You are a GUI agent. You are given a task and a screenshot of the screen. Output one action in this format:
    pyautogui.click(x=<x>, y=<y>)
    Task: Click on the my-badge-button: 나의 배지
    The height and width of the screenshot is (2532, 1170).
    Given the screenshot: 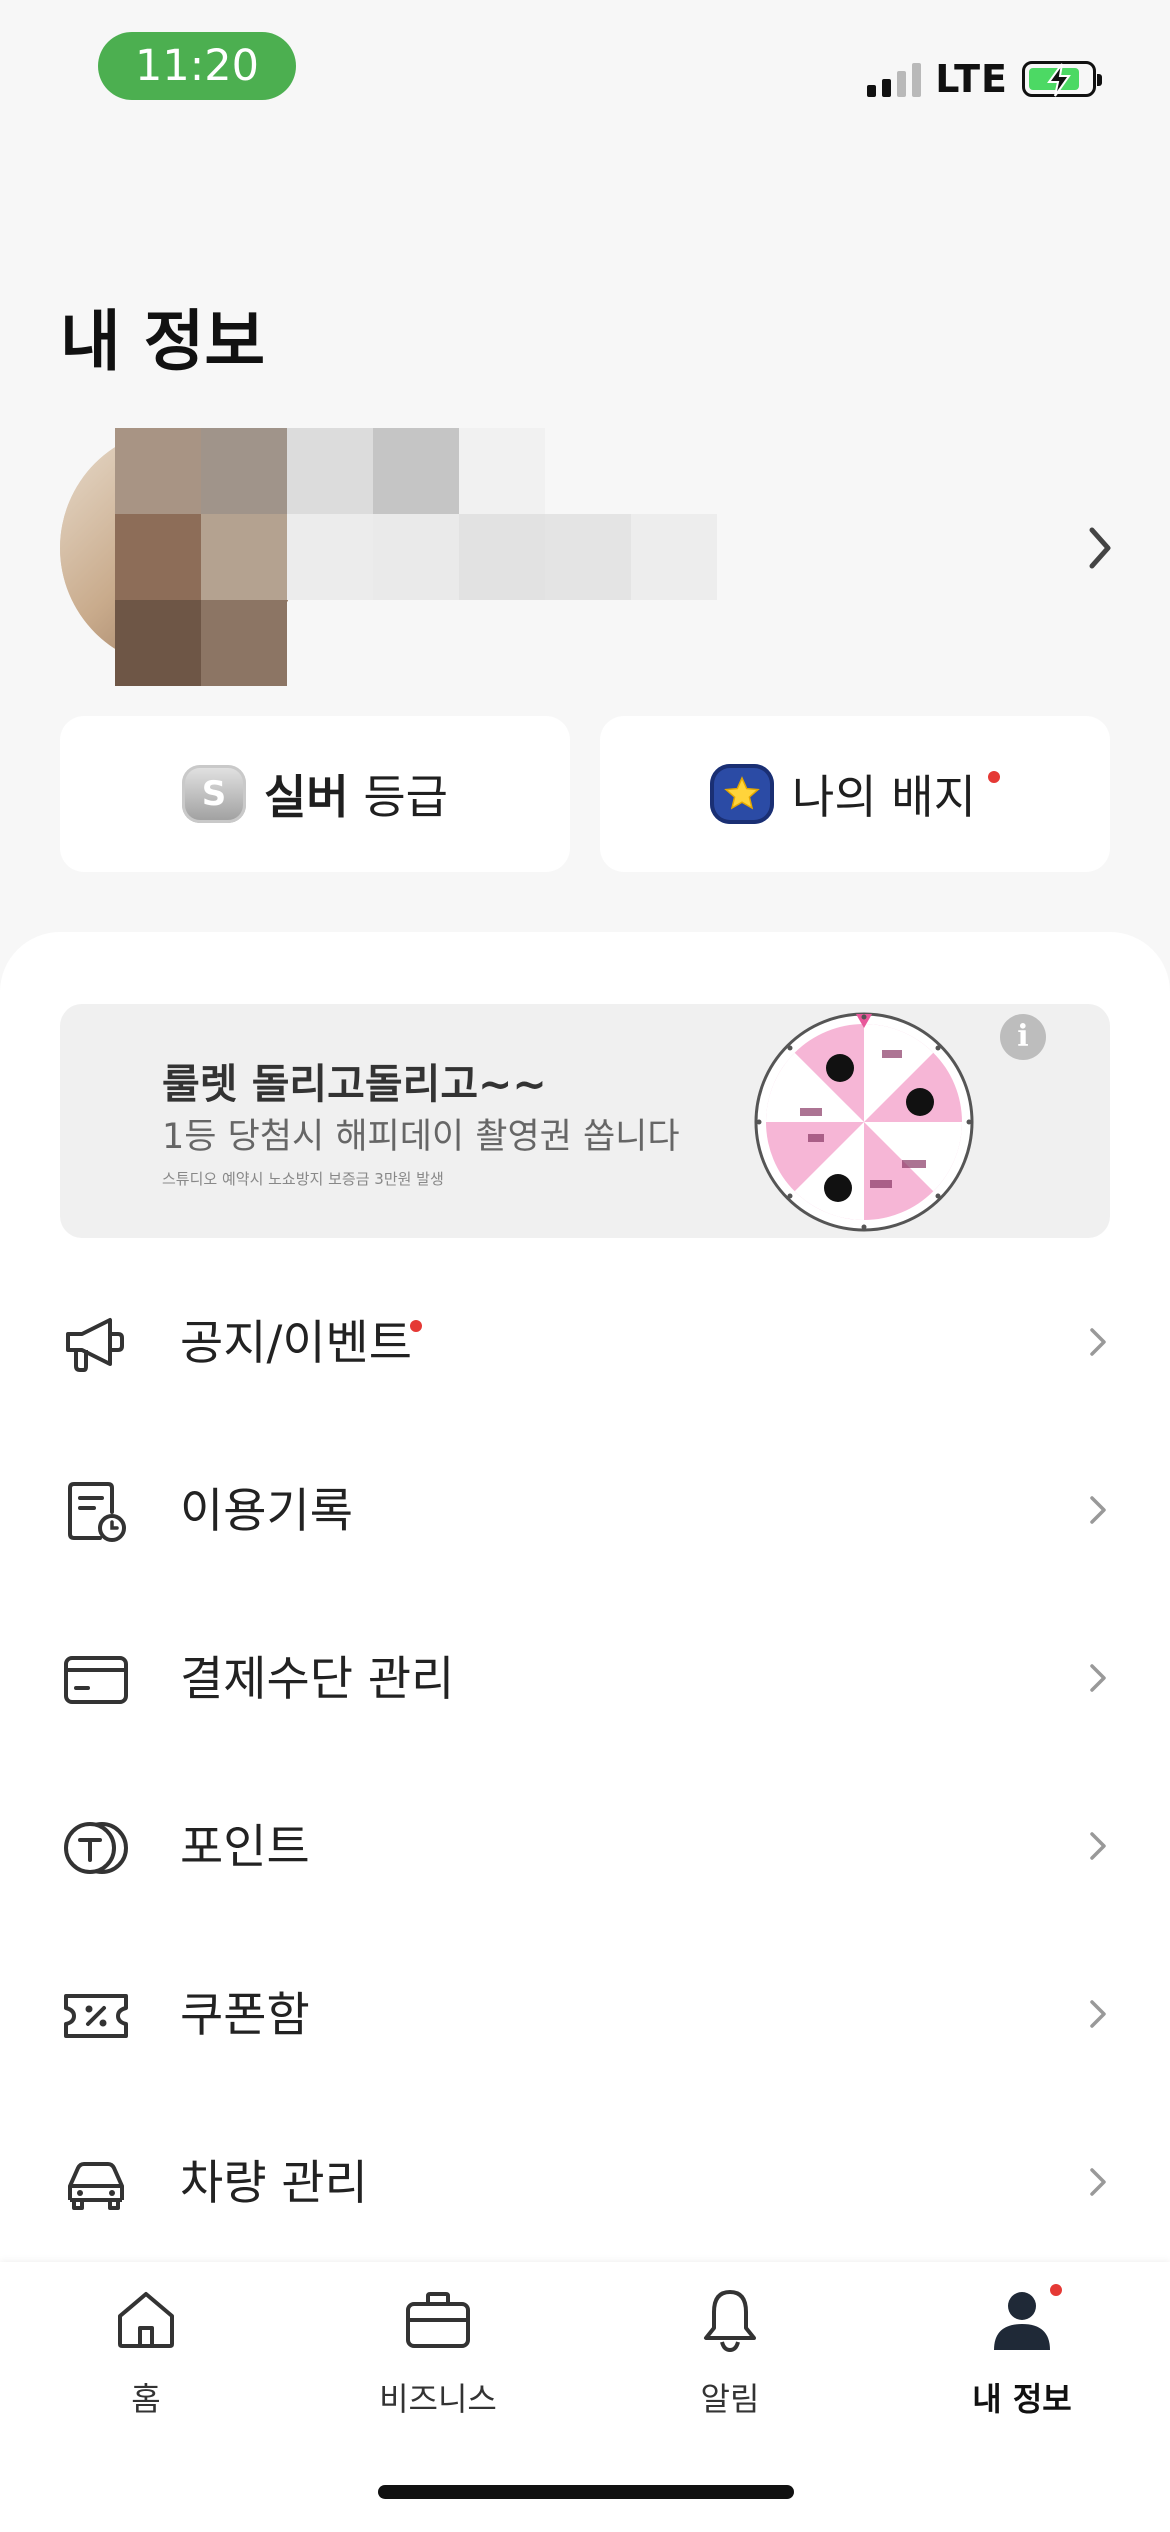 What is the action you would take?
    pyautogui.click(x=855, y=794)
    